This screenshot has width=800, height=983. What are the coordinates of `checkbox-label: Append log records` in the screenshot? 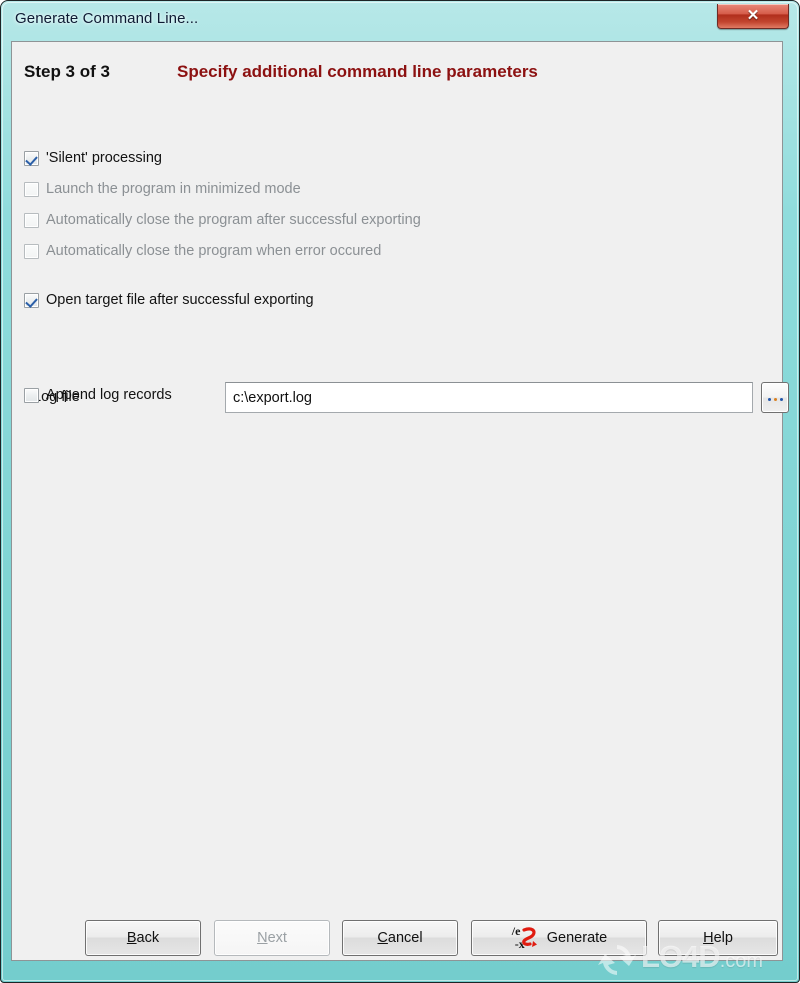 It's located at (109, 394).